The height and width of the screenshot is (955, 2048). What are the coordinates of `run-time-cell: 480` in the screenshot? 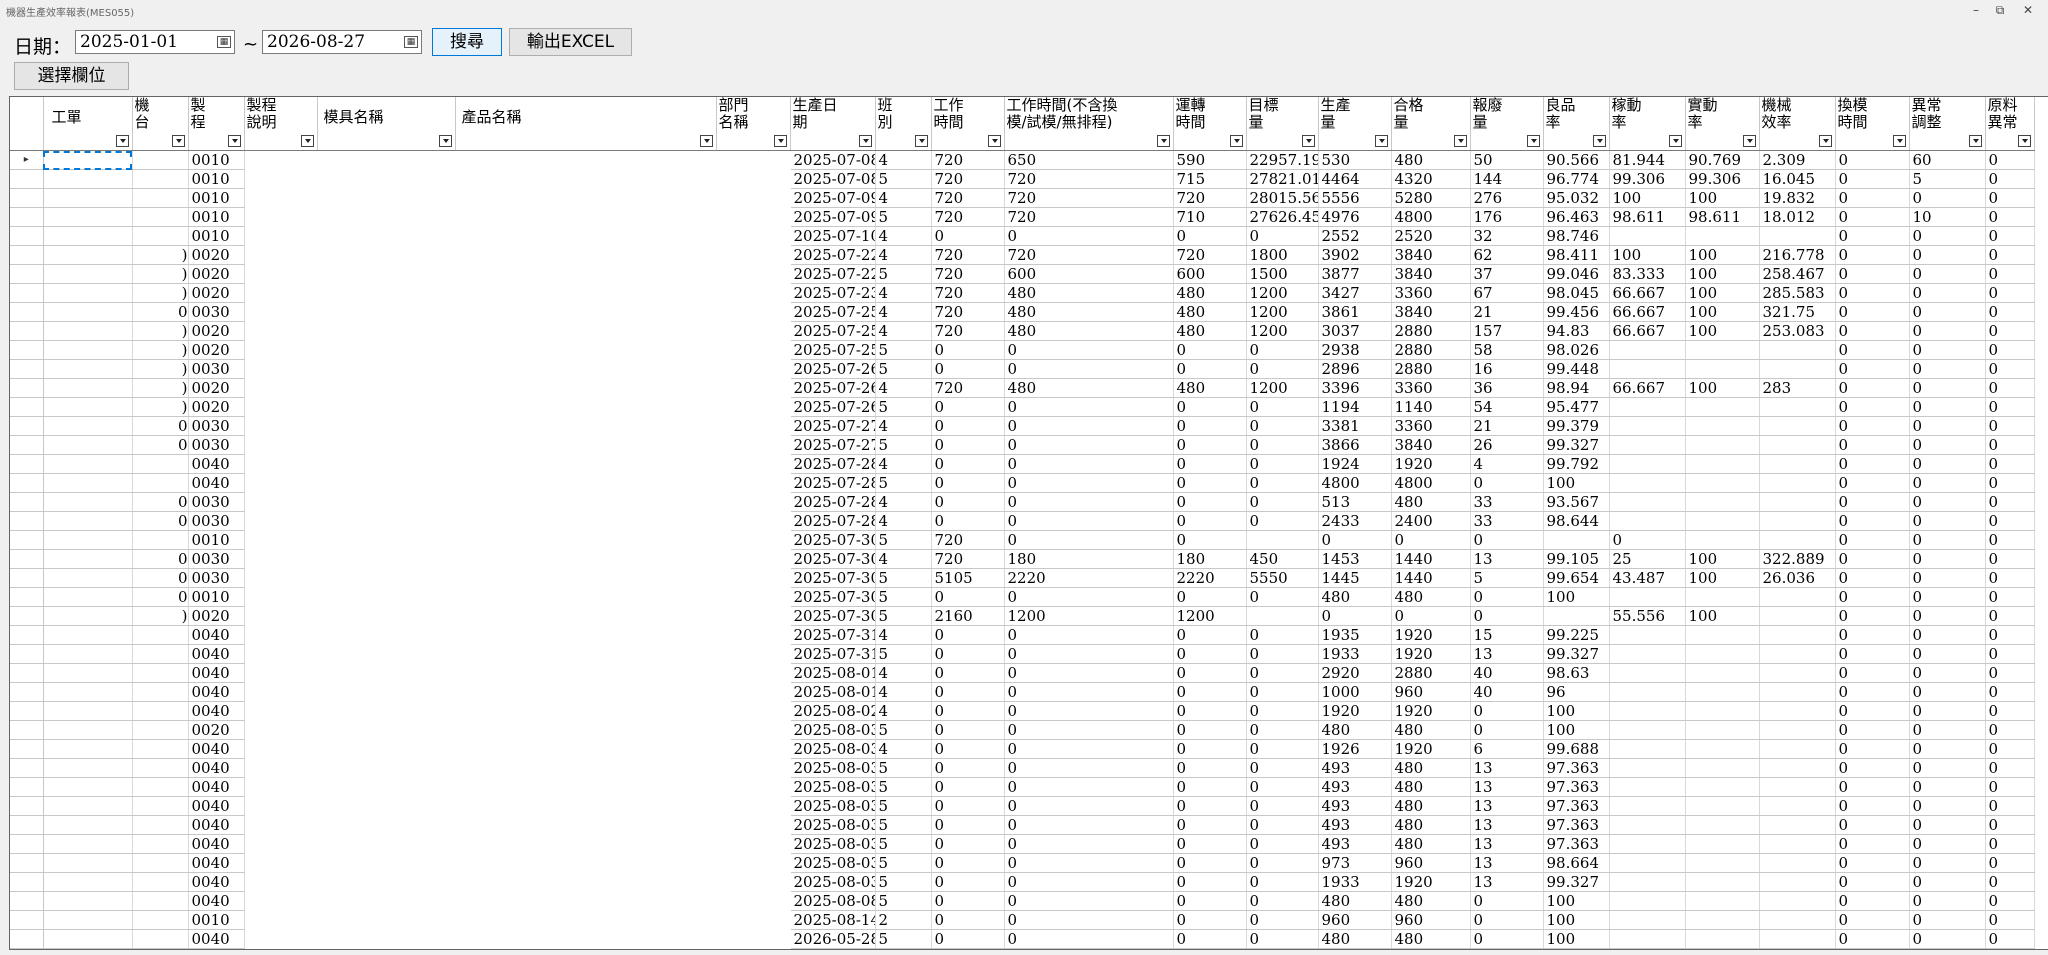 It's located at (1210, 388).